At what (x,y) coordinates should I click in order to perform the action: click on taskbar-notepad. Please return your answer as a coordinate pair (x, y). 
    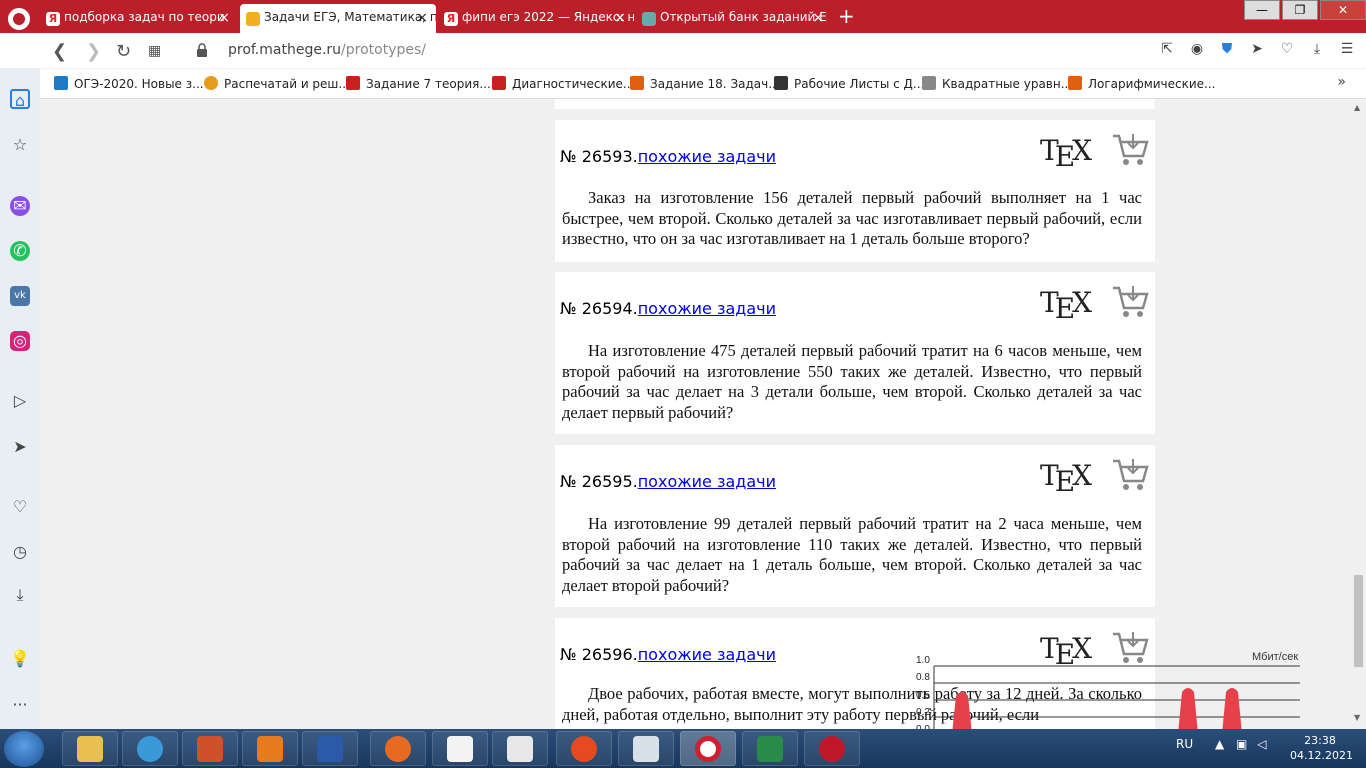
    Looking at the image, I should click on (460, 748).